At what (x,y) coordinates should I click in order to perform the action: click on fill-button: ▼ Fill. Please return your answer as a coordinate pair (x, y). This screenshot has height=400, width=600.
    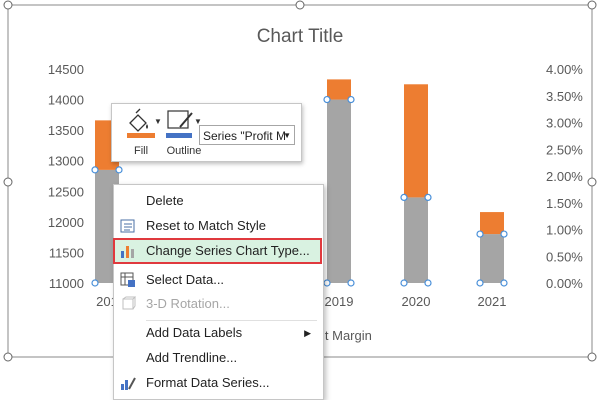
    Looking at the image, I should click on (141, 133).